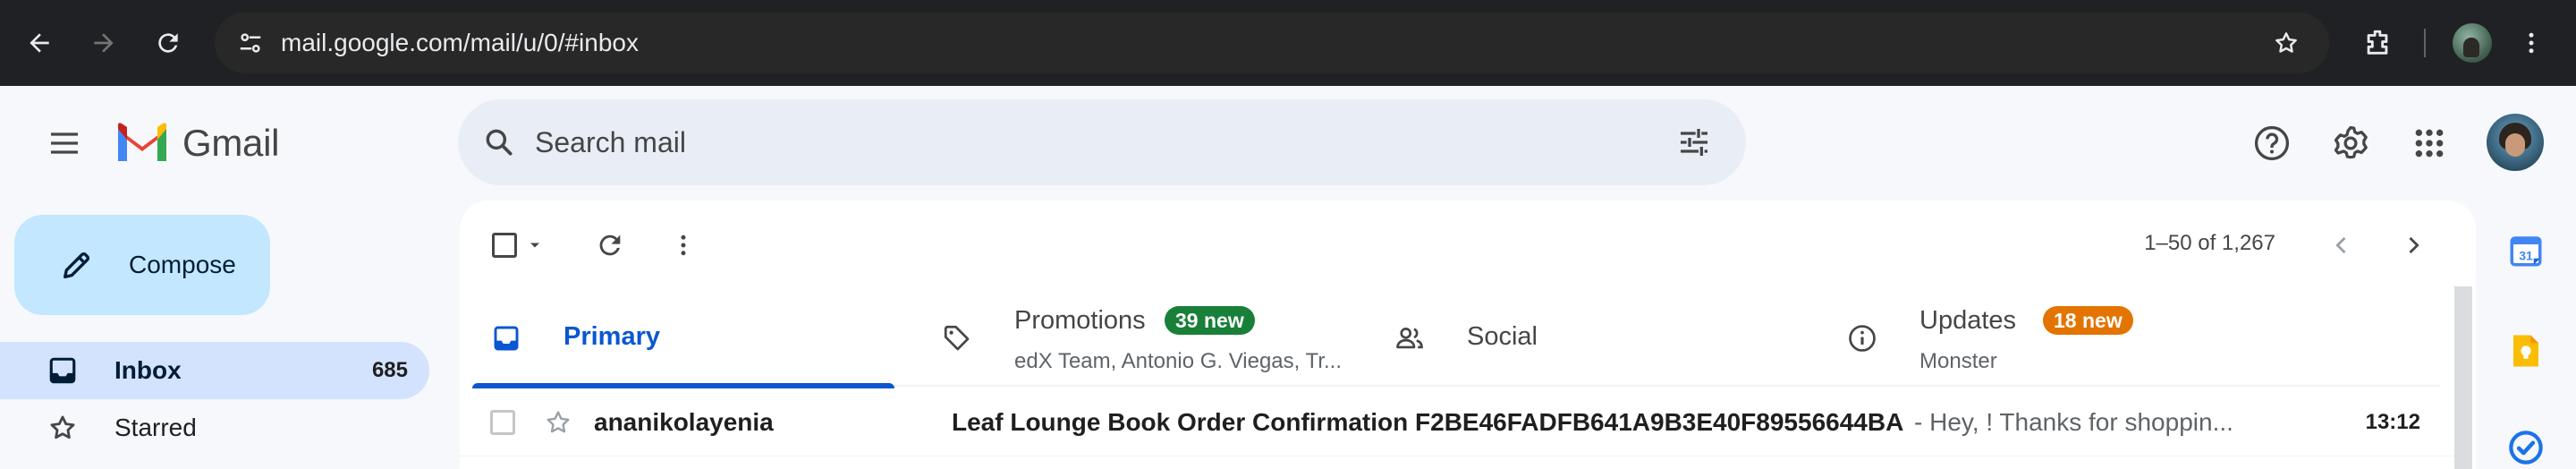  What do you see at coordinates (558, 422) in the screenshot?
I see `star-toggle-icon` at bounding box center [558, 422].